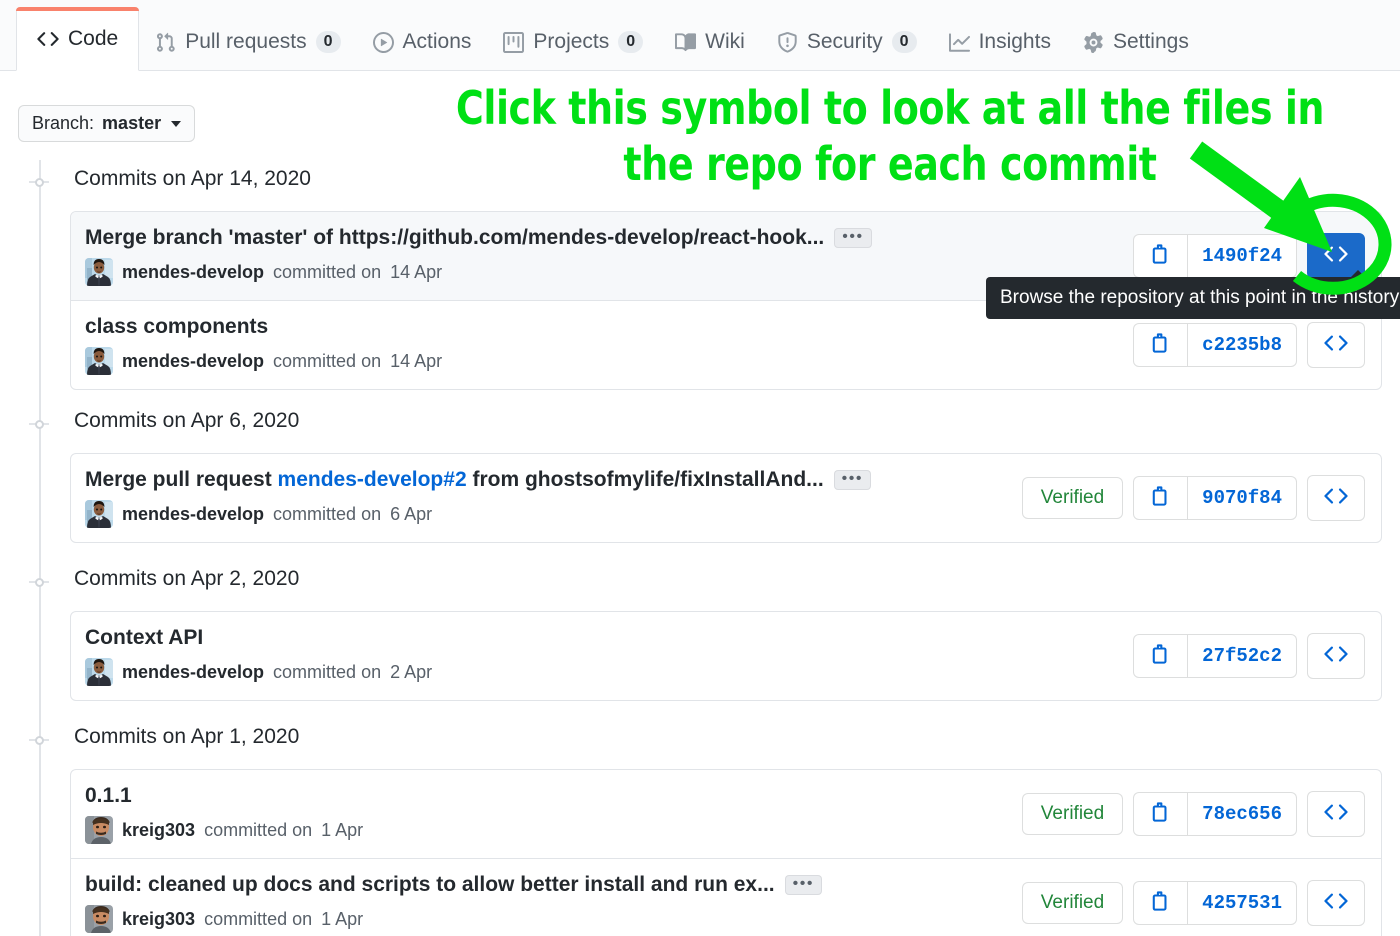 This screenshot has height=936, width=1400. What do you see at coordinates (609, 638) in the screenshot?
I see `commit-title-line: Context API` at bounding box center [609, 638].